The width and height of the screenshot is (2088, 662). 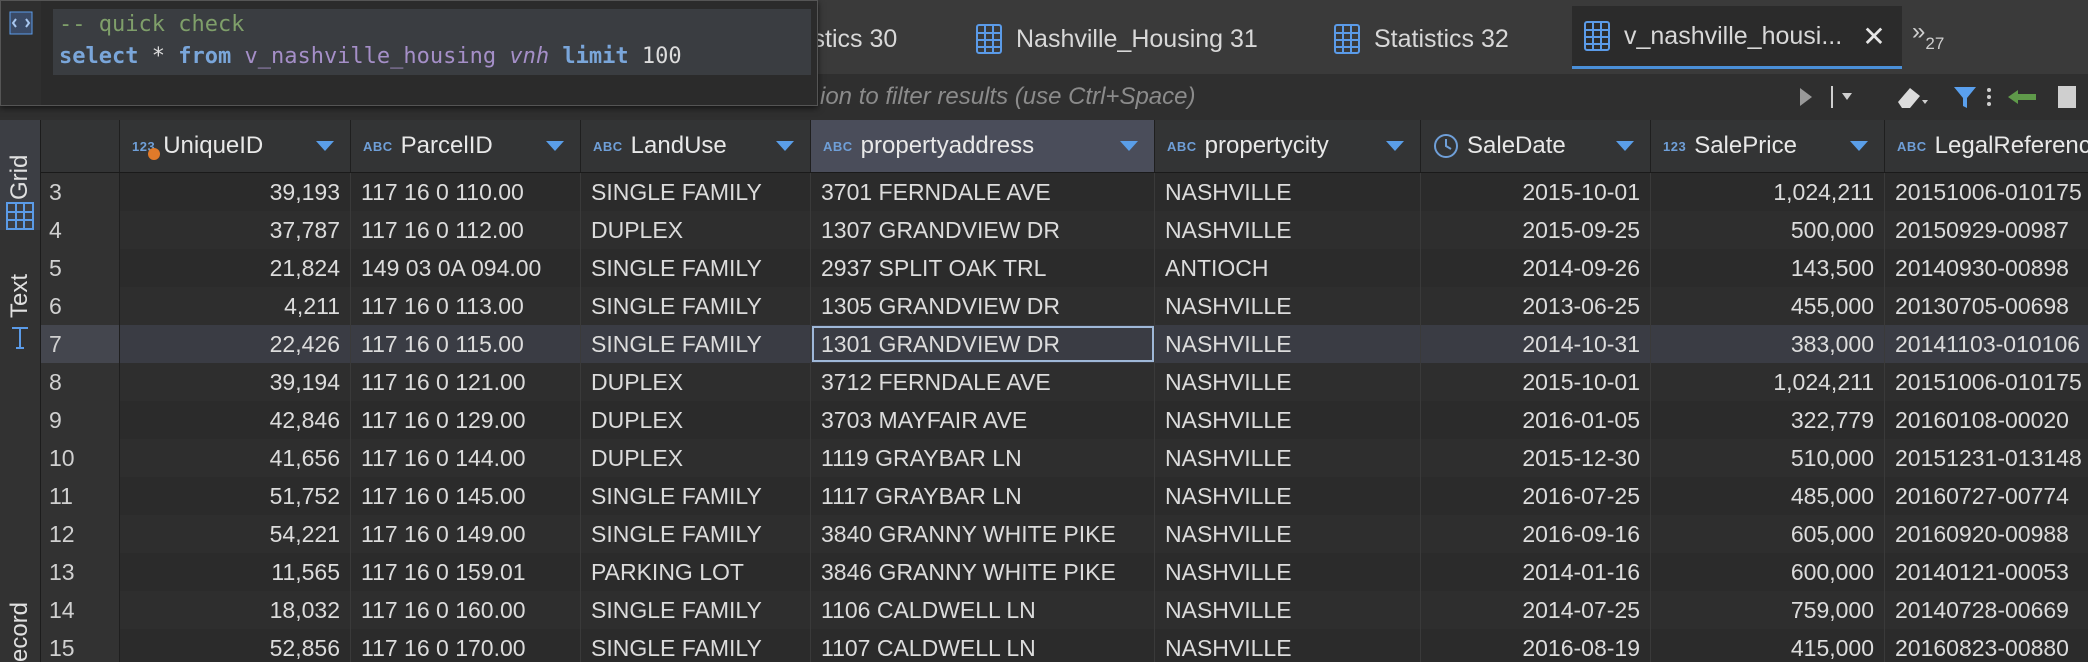 What do you see at coordinates (983, 645) in the screenshot?
I see `cell-propertyaddress: 1107 CALDWELL LN` at bounding box center [983, 645].